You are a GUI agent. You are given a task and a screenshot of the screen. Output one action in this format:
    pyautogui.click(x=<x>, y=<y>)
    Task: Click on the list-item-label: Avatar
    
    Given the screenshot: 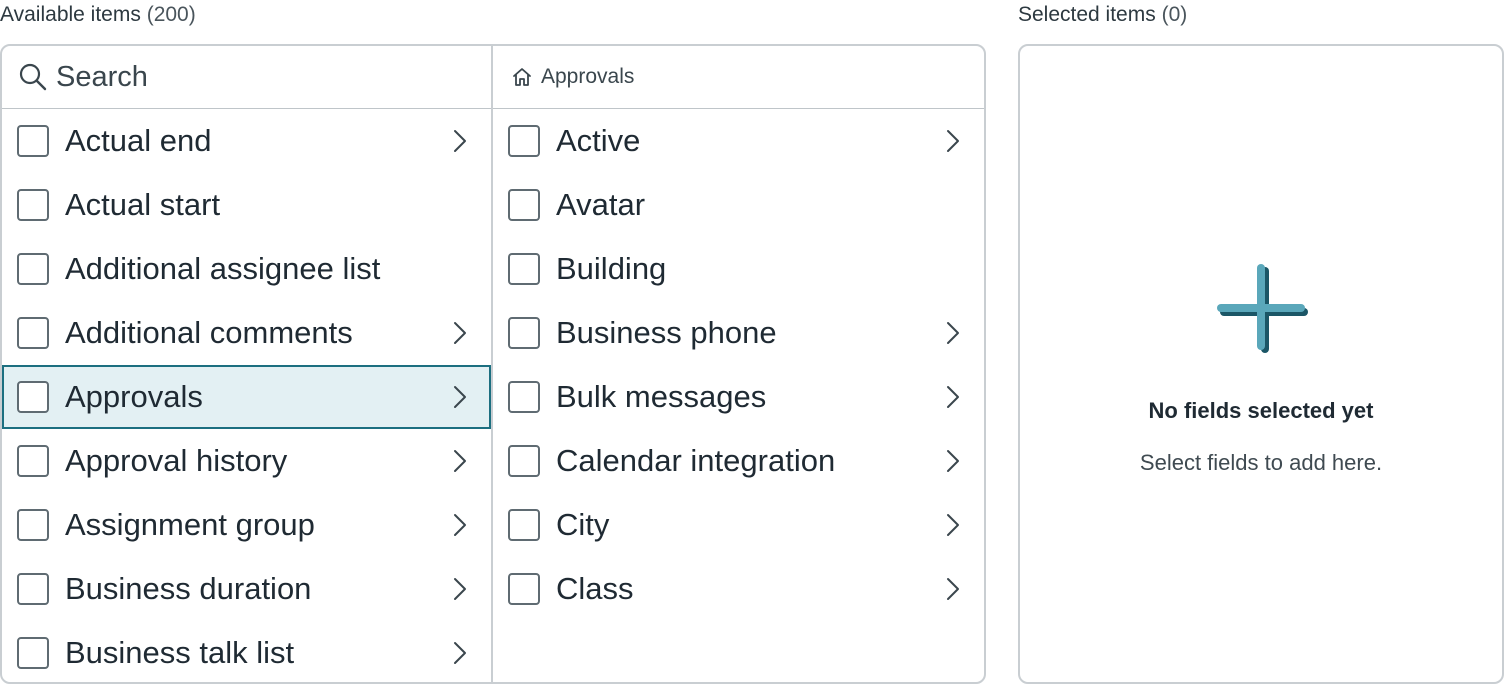 What is the action you would take?
    pyautogui.click(x=601, y=204)
    